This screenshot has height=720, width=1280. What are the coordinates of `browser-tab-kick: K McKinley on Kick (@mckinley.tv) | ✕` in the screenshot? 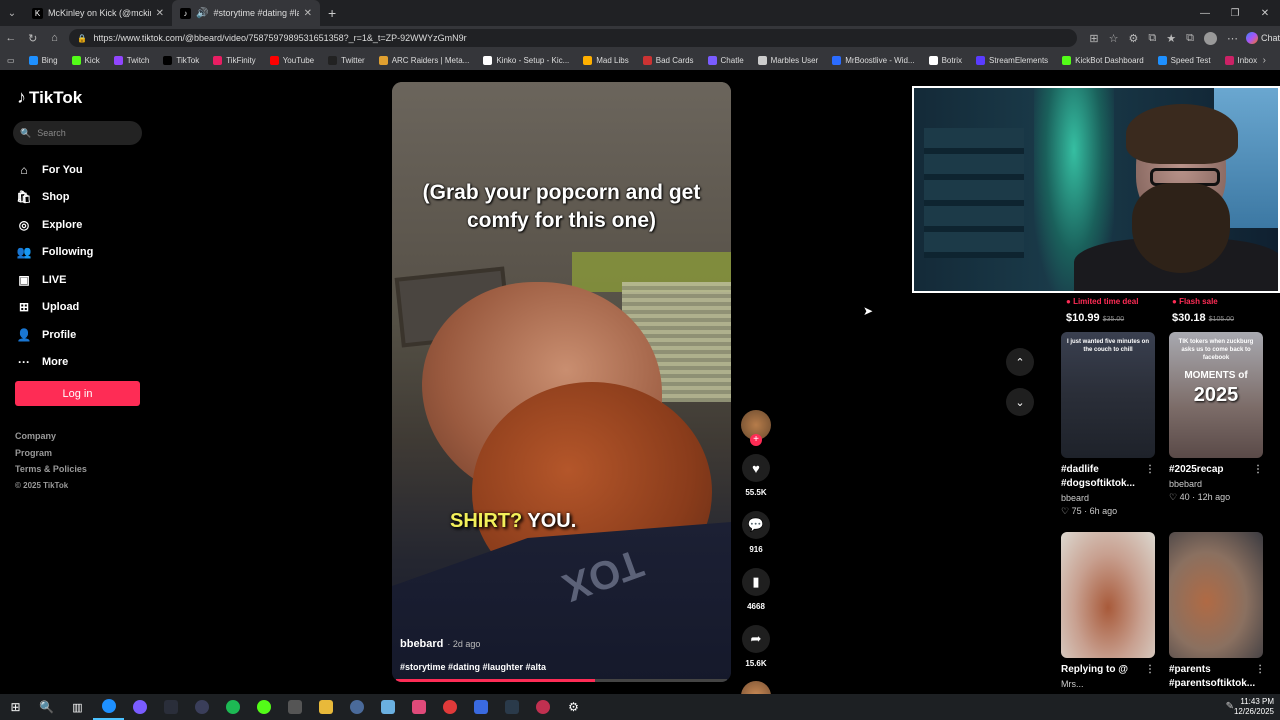 It's located at (98, 13).